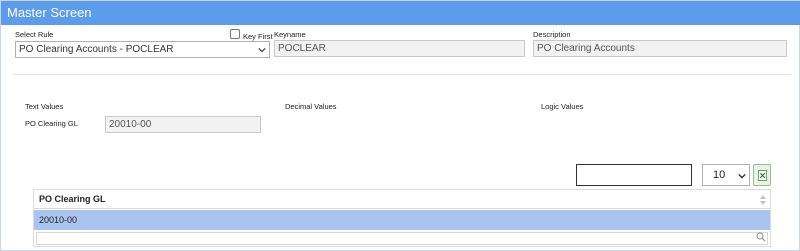 The width and height of the screenshot is (800, 251). Describe the element at coordinates (44, 106) in the screenshot. I see `text-values-label: Text Values` at that location.